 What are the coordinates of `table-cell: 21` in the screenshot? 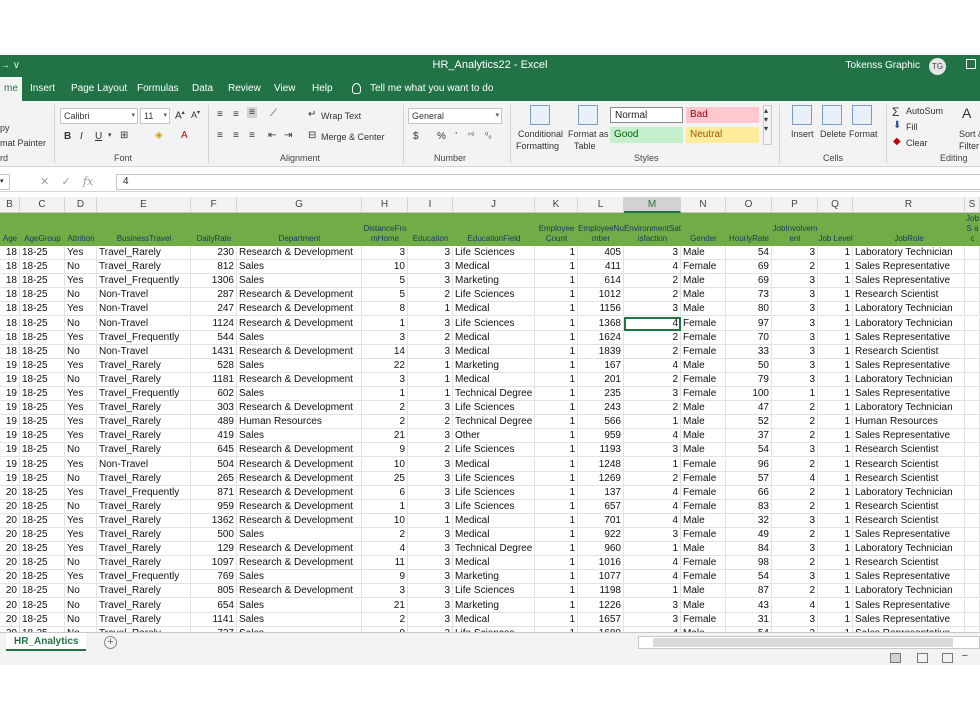 It's located at (385, 436).